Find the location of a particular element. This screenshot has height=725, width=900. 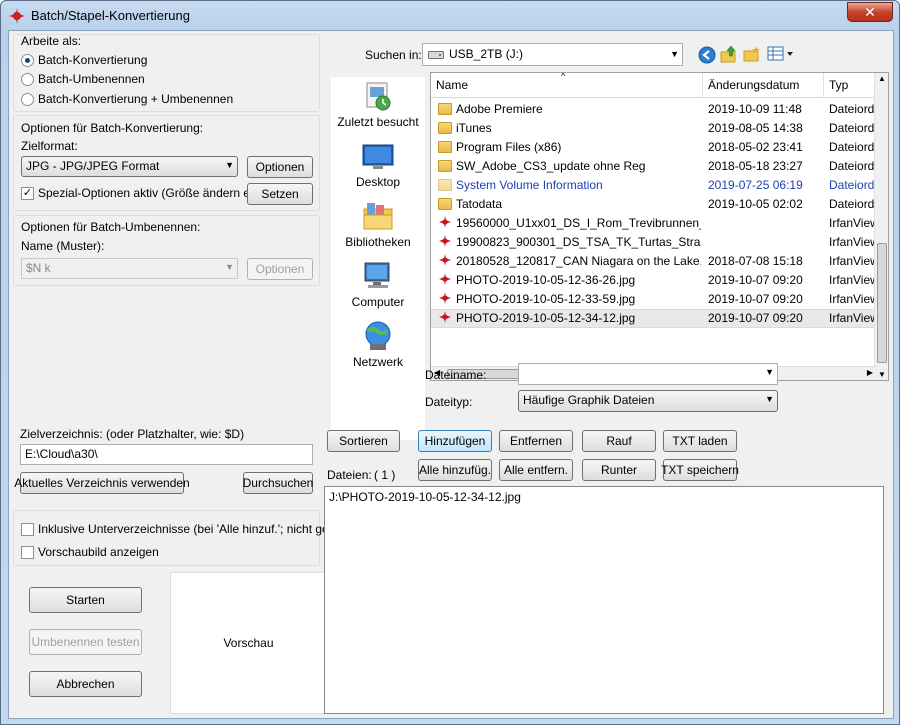

place-computer: Computer is located at coordinates (378, 284).